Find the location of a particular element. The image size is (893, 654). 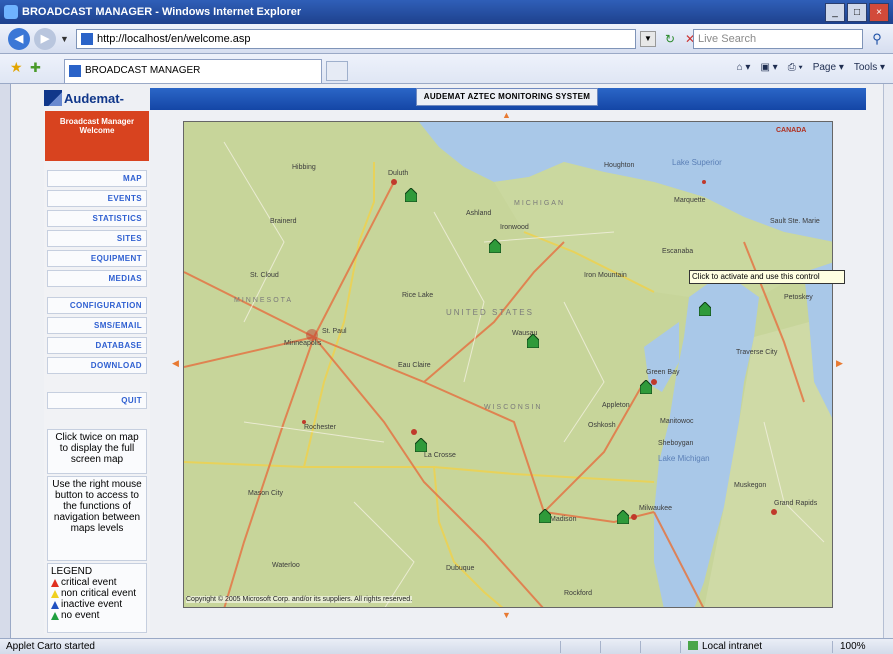

map-label-iron-mountain: Iron Mountain is located at coordinates (605, 275).